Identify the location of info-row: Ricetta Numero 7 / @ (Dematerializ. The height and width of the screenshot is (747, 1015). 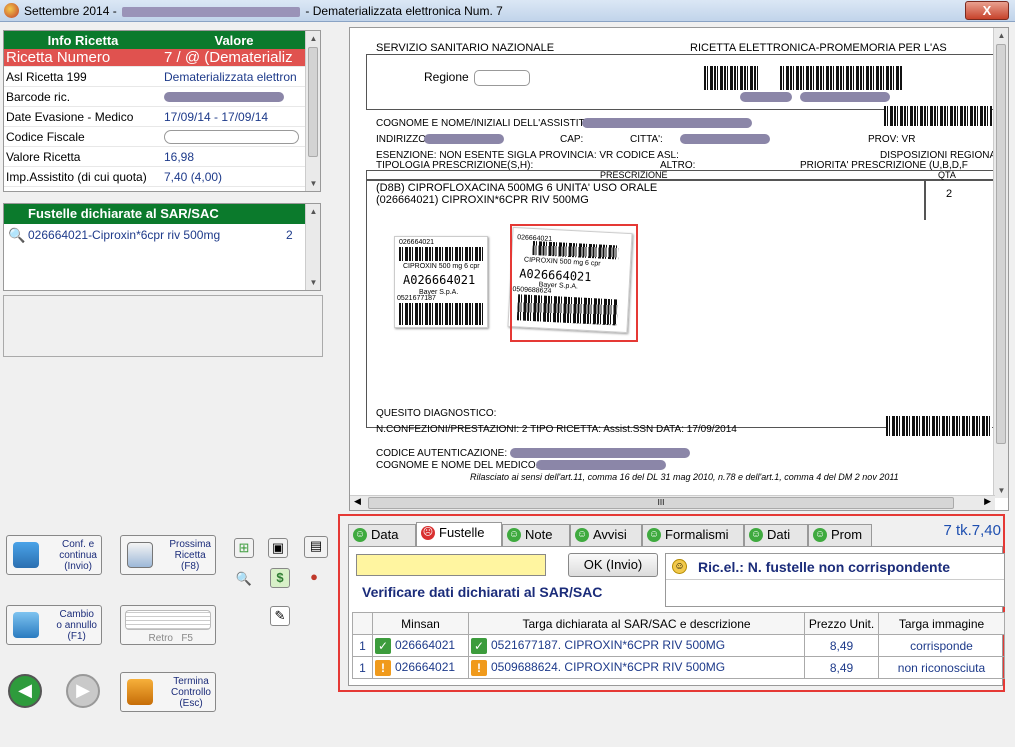
(155, 58).